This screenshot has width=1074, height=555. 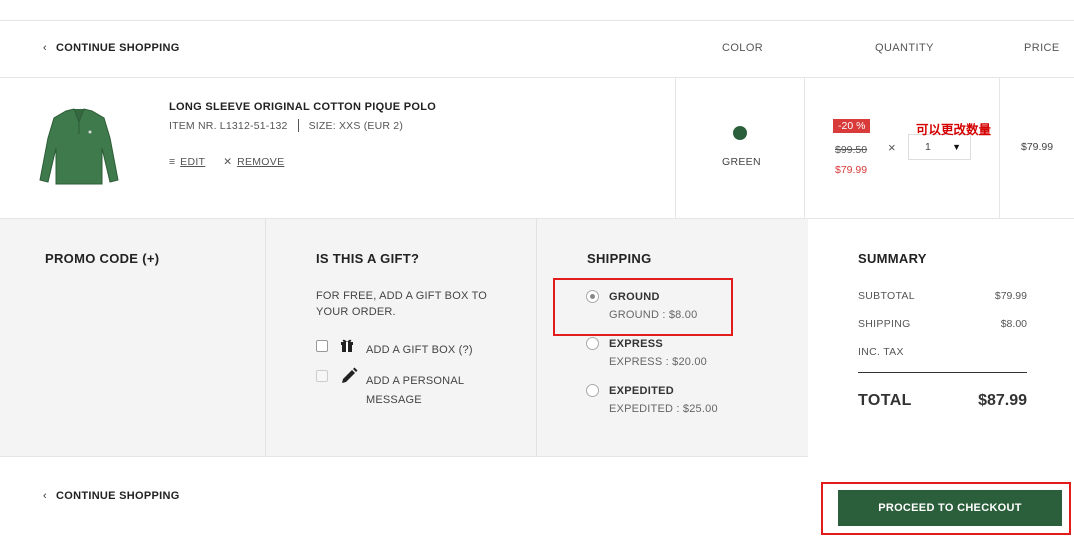 I want to click on continue-shopping-link-bottom: ‹ CONTINUE SHOPPING, so click(x=111, y=496).